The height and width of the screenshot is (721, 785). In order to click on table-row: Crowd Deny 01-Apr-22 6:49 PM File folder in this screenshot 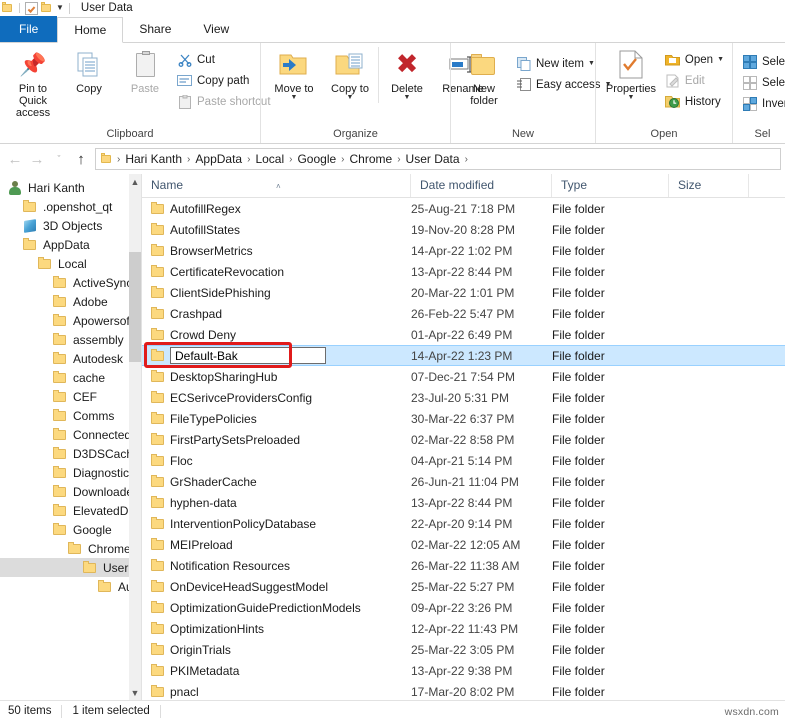, I will do `click(463, 334)`.